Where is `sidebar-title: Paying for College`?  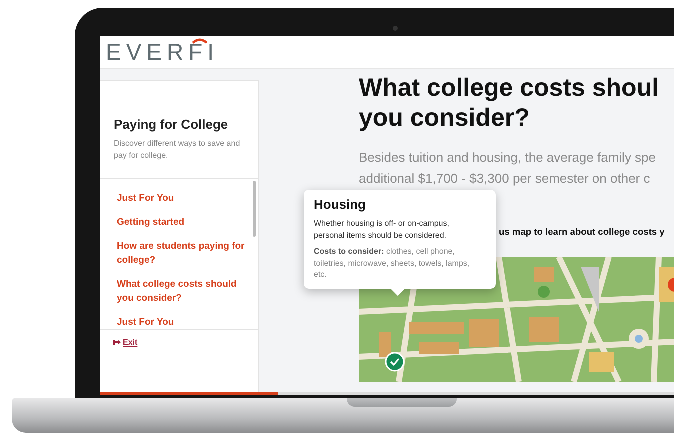
sidebar-title: Paying for College is located at coordinates (172, 124).